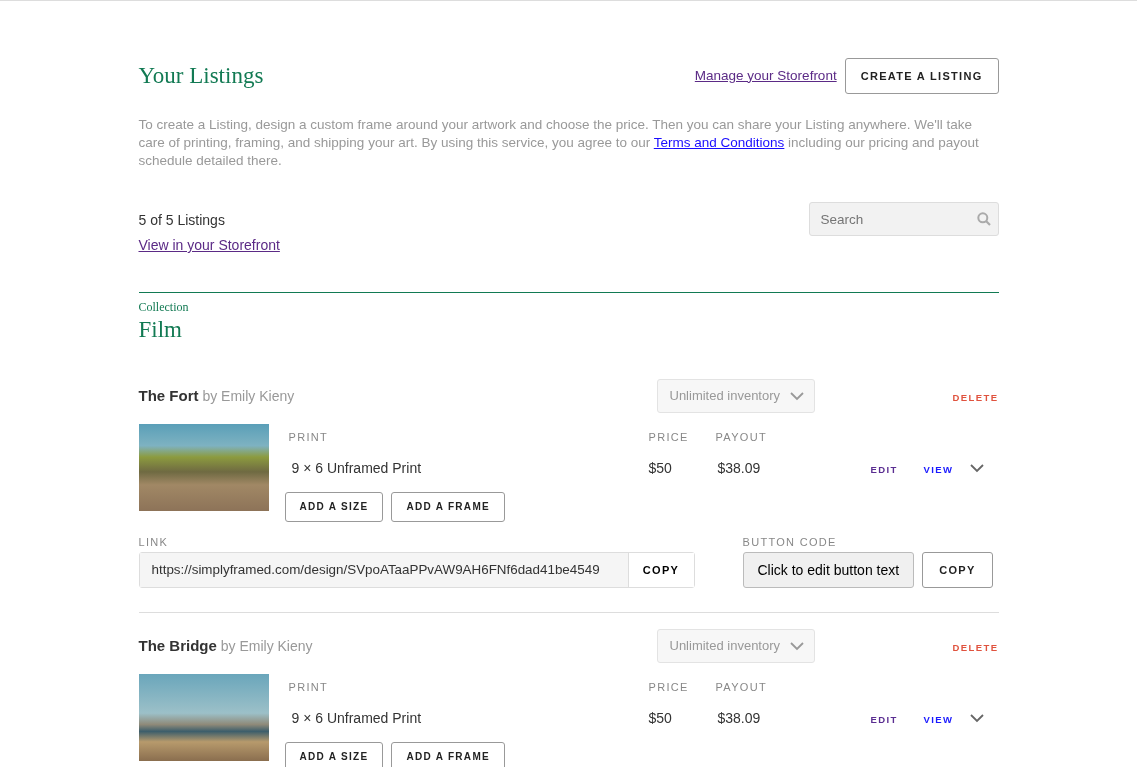  I want to click on collection-label: Collection, so click(164, 307).